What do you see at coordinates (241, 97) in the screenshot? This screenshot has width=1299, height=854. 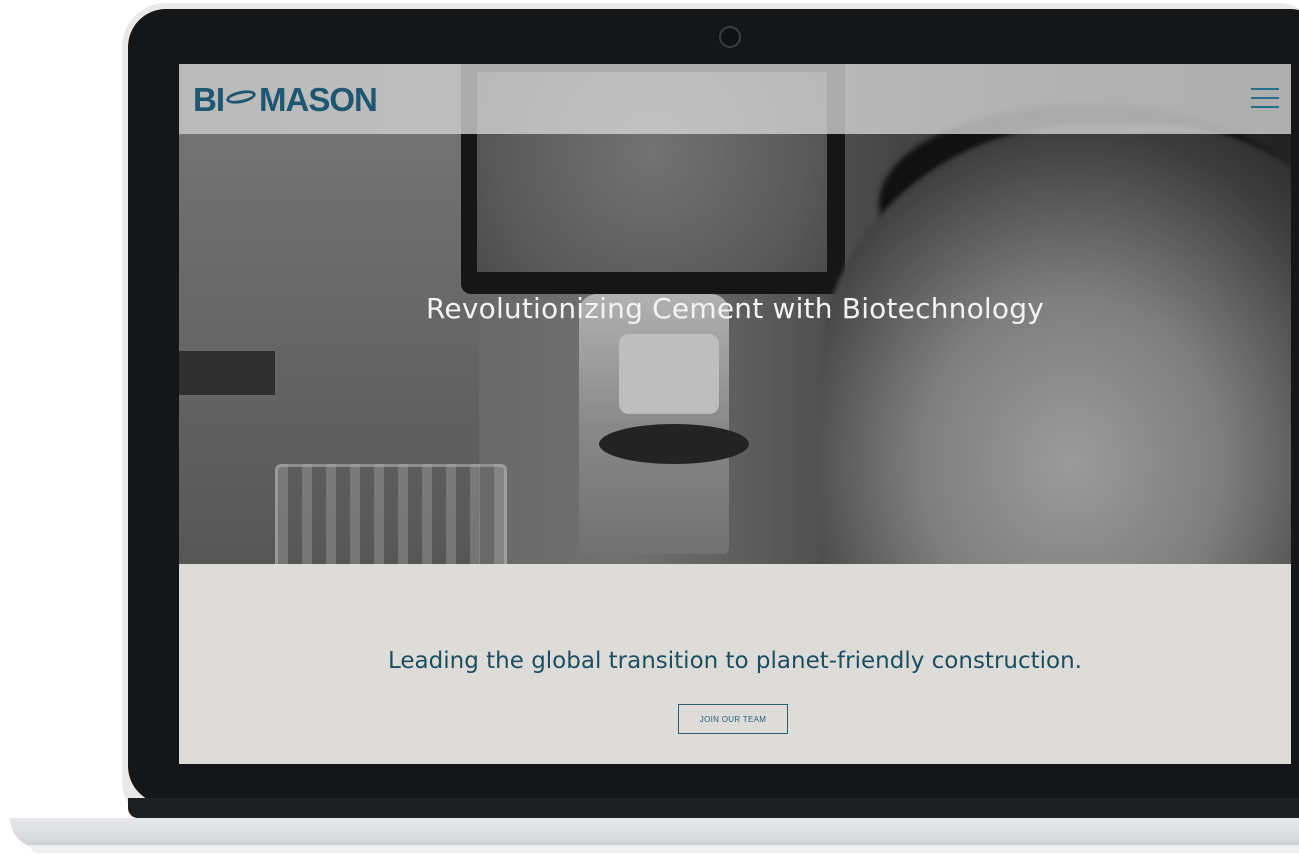 I see `logo-o-icon` at bounding box center [241, 97].